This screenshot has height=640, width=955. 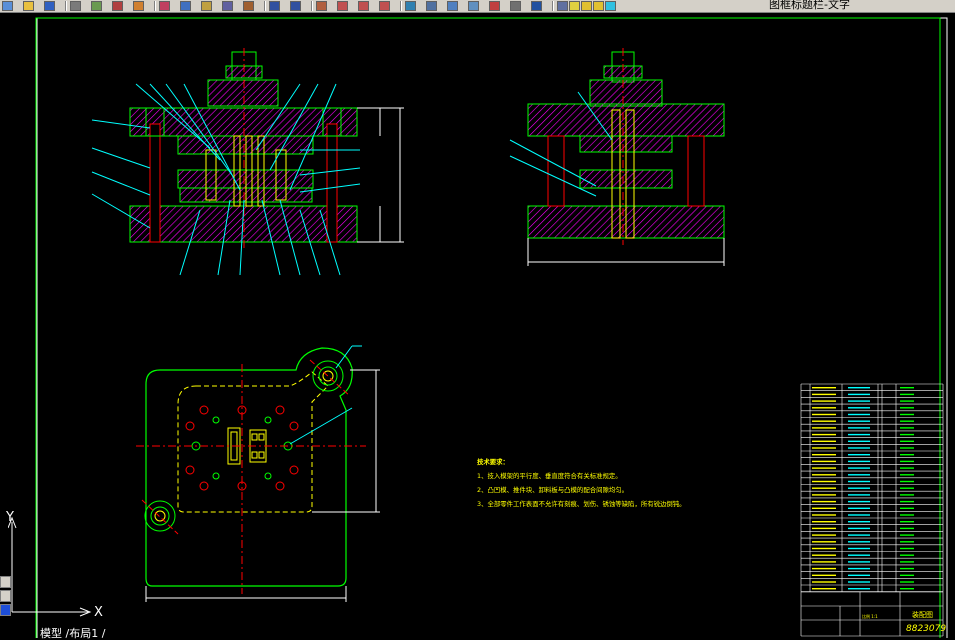 What do you see at coordinates (431, 6) in the screenshot?
I see `design-center-icon` at bounding box center [431, 6].